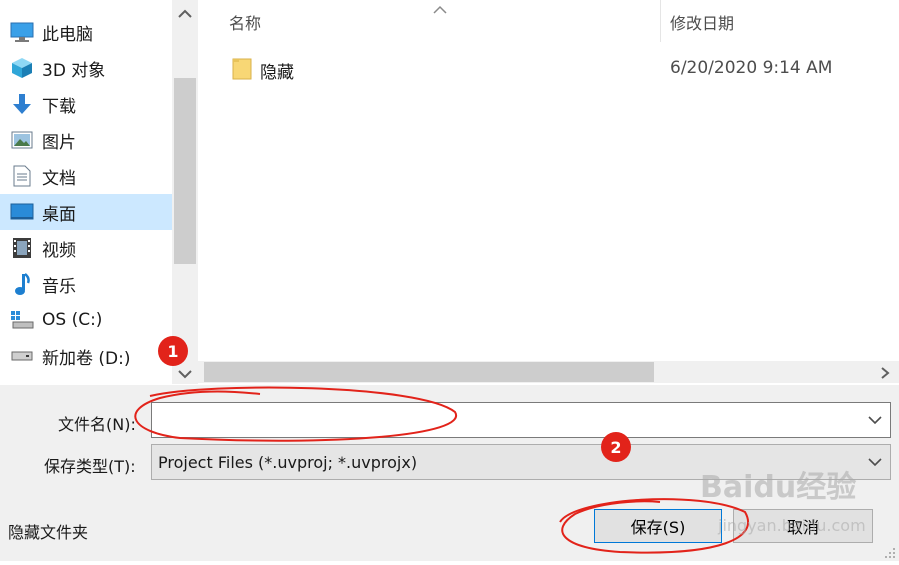 The height and width of the screenshot is (565, 899). I want to click on annotation-circle-filename, so click(296, 414).